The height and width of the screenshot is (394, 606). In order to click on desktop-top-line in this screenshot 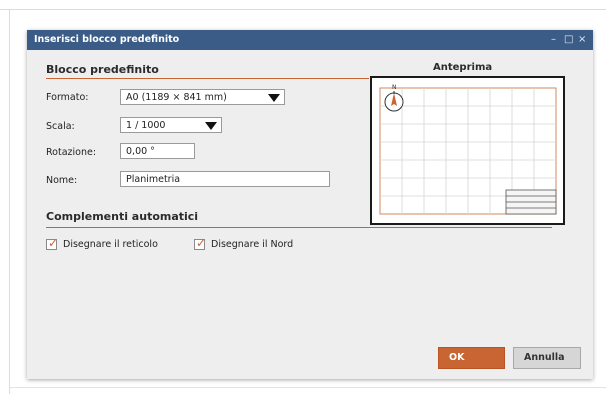, I will do `click(303, 9)`.